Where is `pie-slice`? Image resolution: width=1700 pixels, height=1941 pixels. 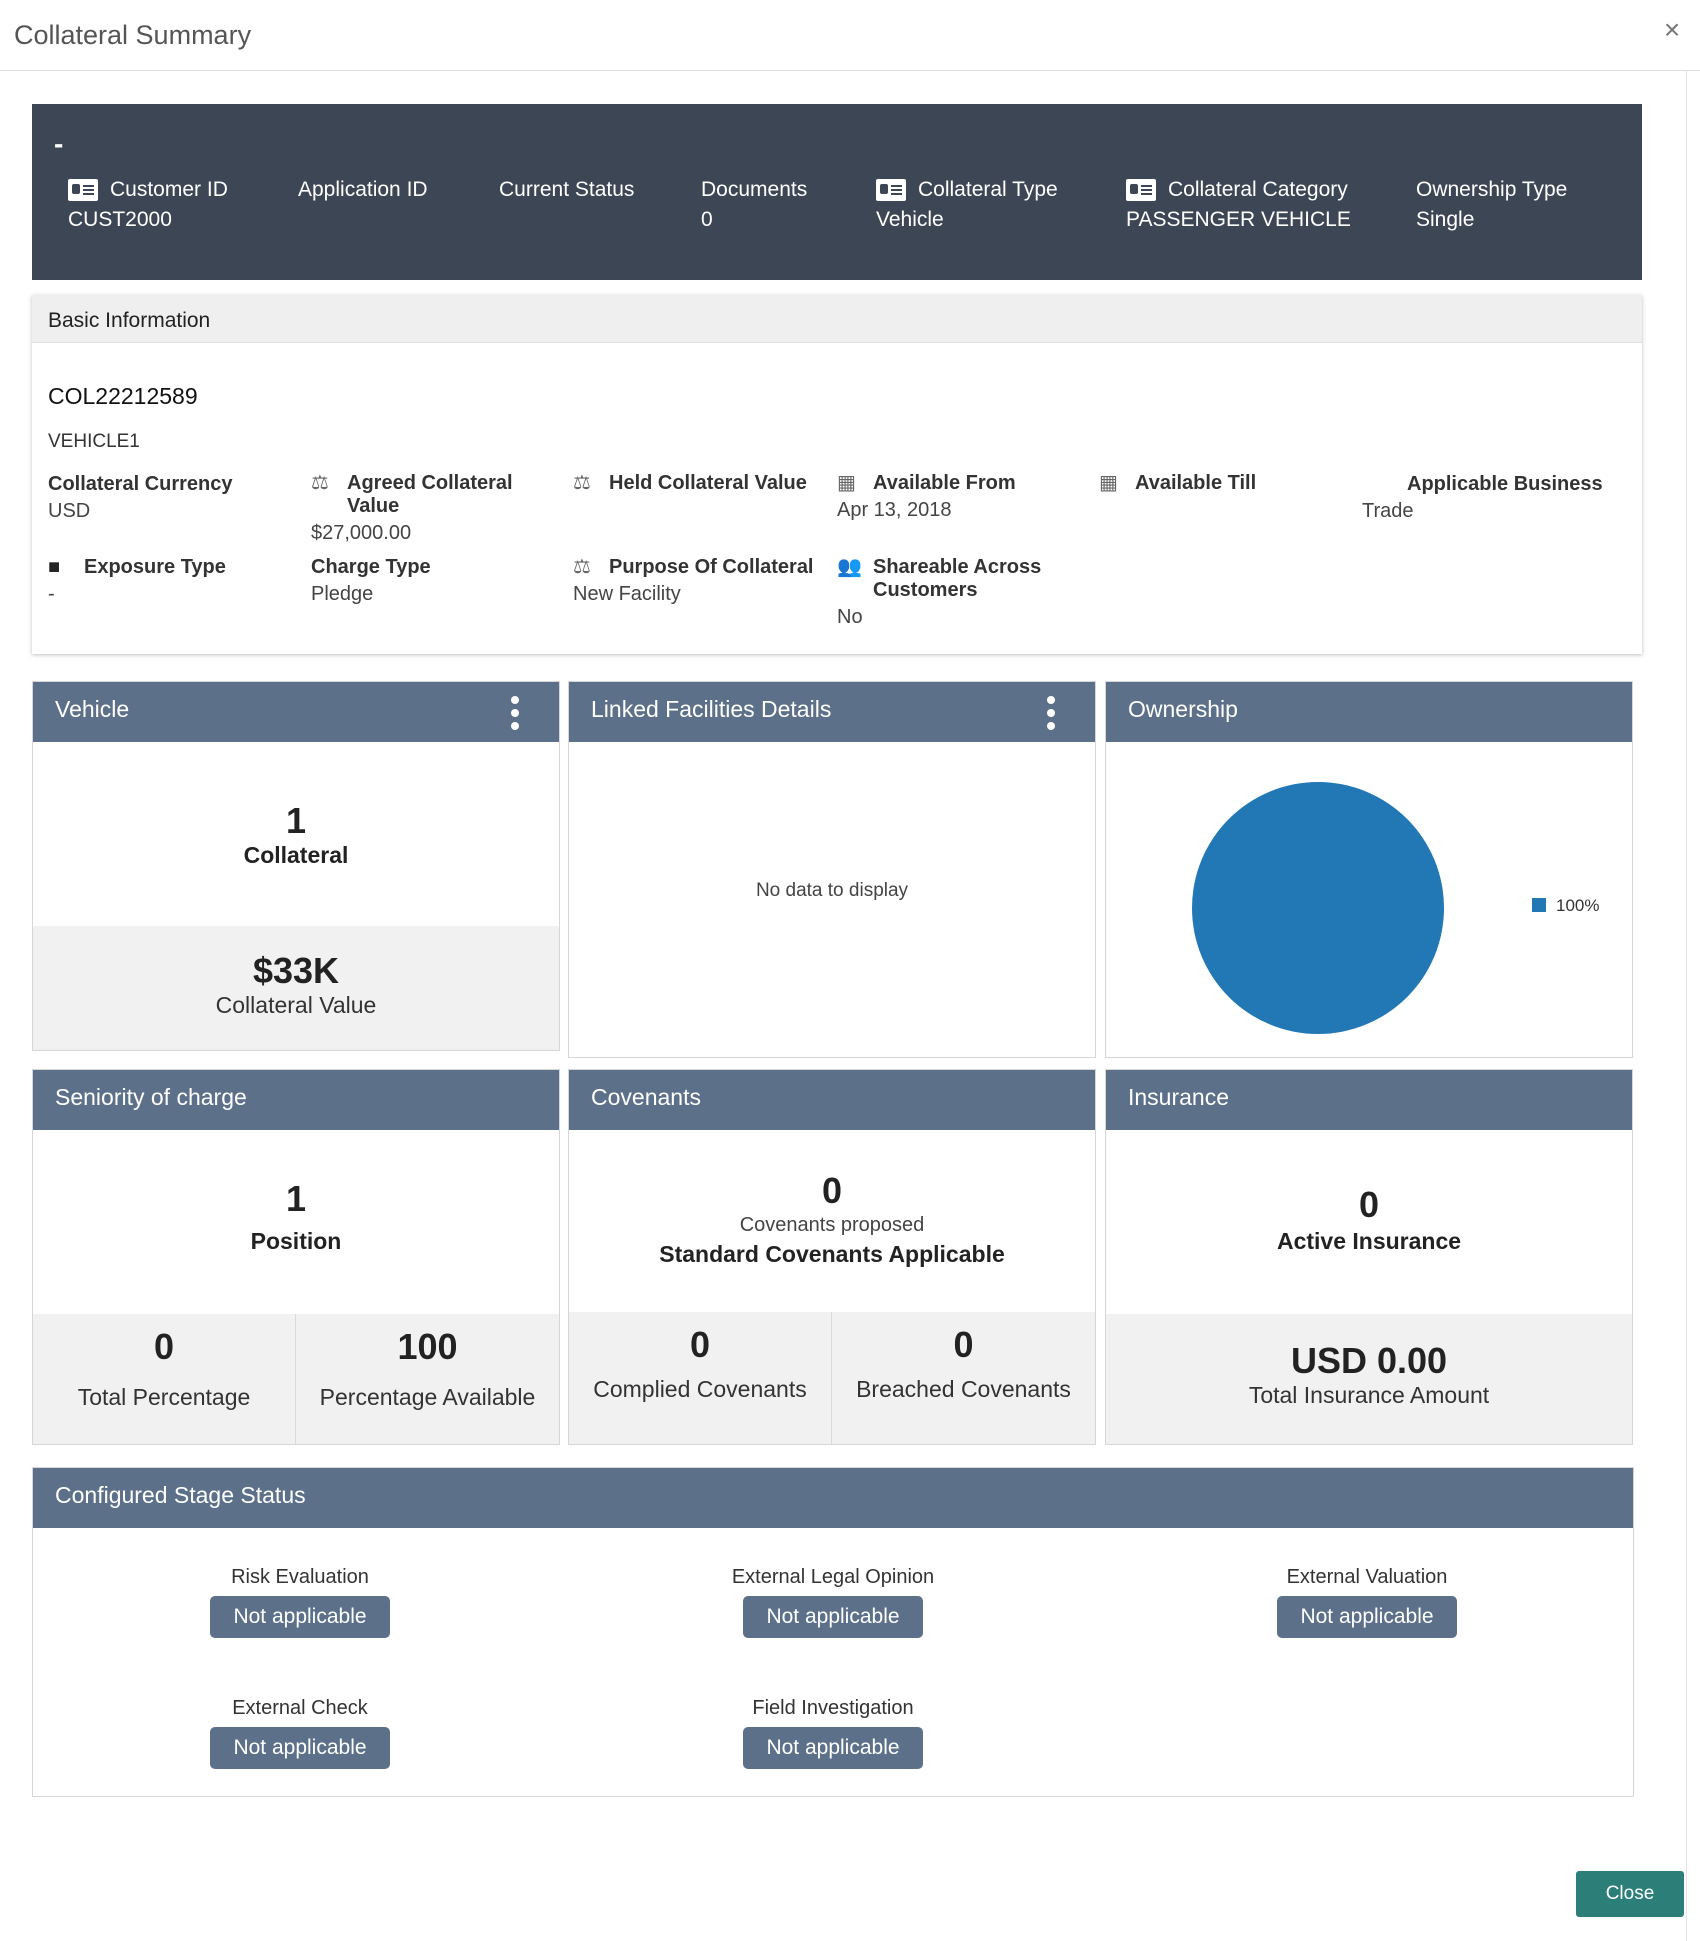
pie-slice is located at coordinates (1318, 908).